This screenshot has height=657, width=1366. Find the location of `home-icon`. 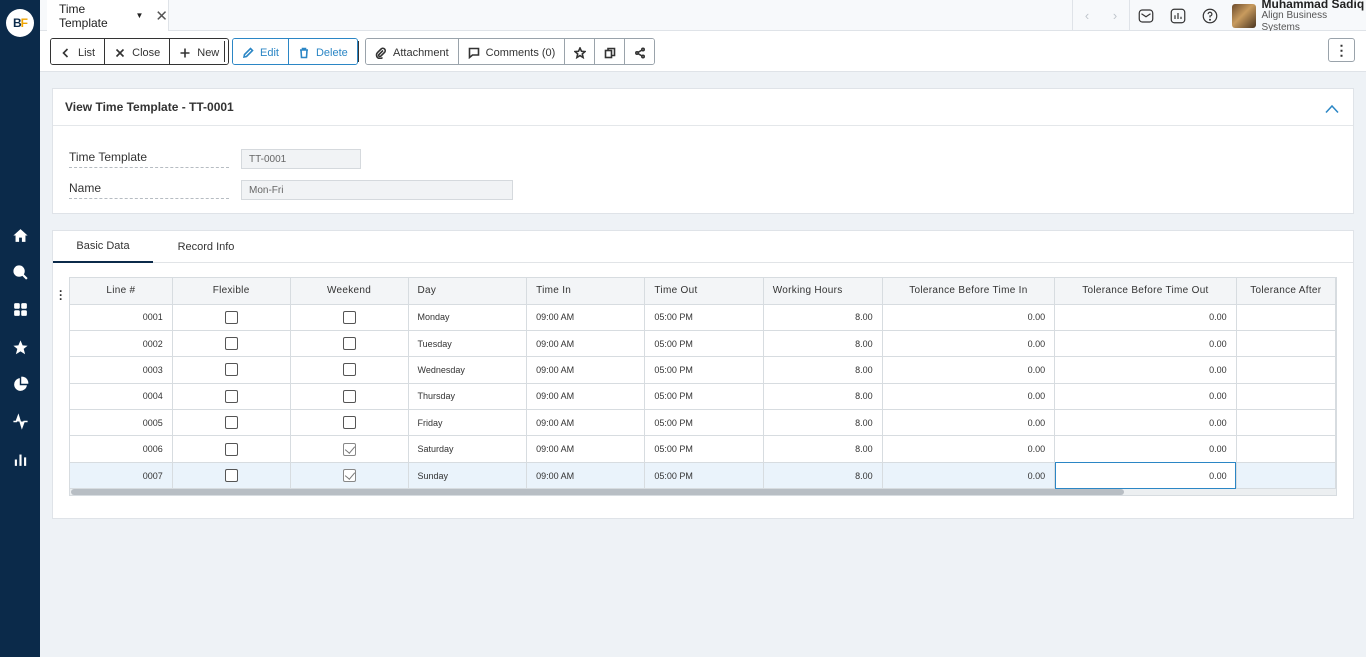

home-icon is located at coordinates (20, 235).